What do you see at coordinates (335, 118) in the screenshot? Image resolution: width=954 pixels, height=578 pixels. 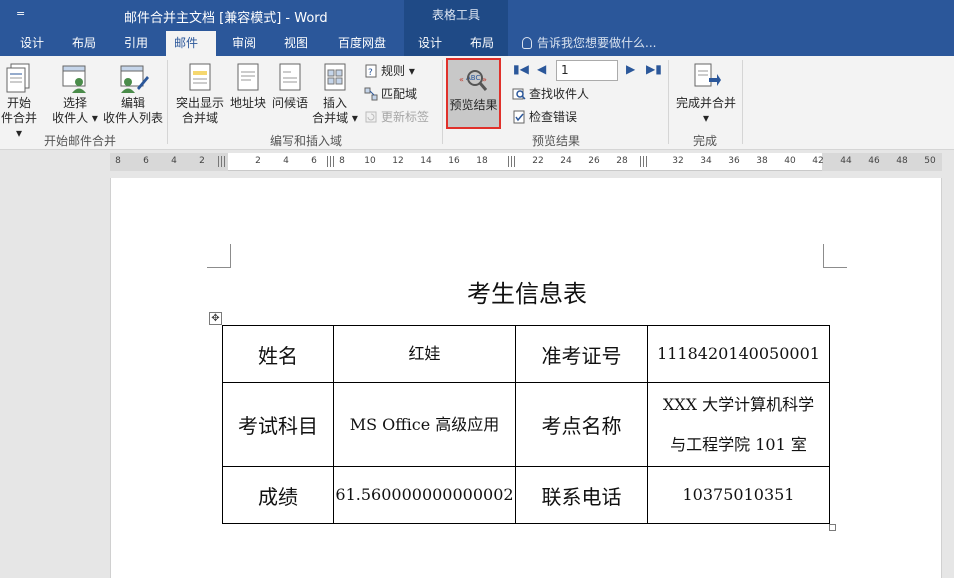 I see `insert-field-label-2: 合并域 ▾` at bounding box center [335, 118].